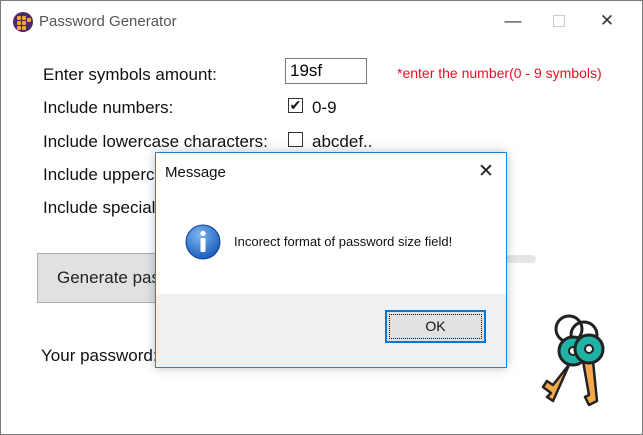 This screenshot has height=435, width=643. What do you see at coordinates (321, 21) in the screenshot?
I see `title-bar: Password Generator — ✕` at bounding box center [321, 21].